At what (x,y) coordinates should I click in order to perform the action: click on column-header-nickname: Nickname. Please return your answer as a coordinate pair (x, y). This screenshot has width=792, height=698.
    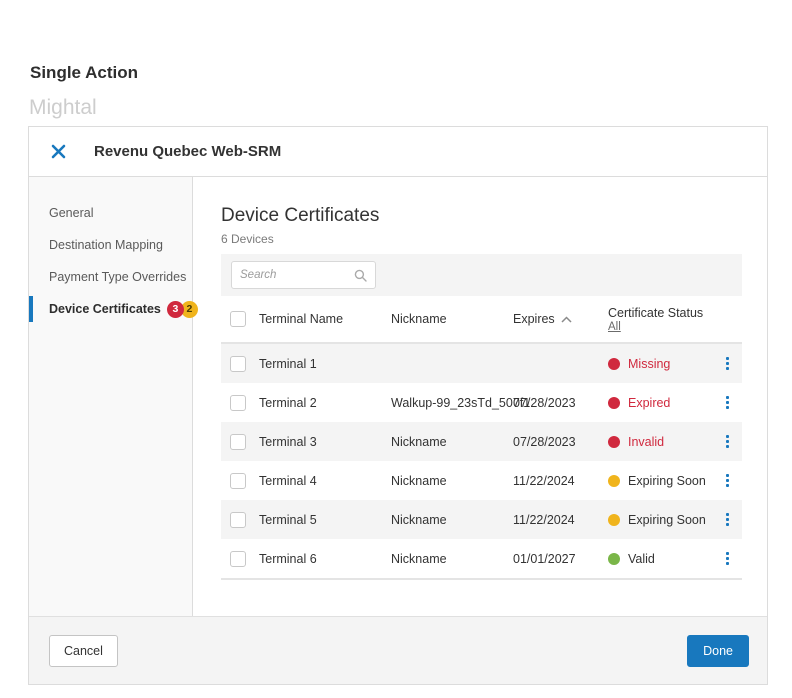
    Looking at the image, I should click on (419, 319).